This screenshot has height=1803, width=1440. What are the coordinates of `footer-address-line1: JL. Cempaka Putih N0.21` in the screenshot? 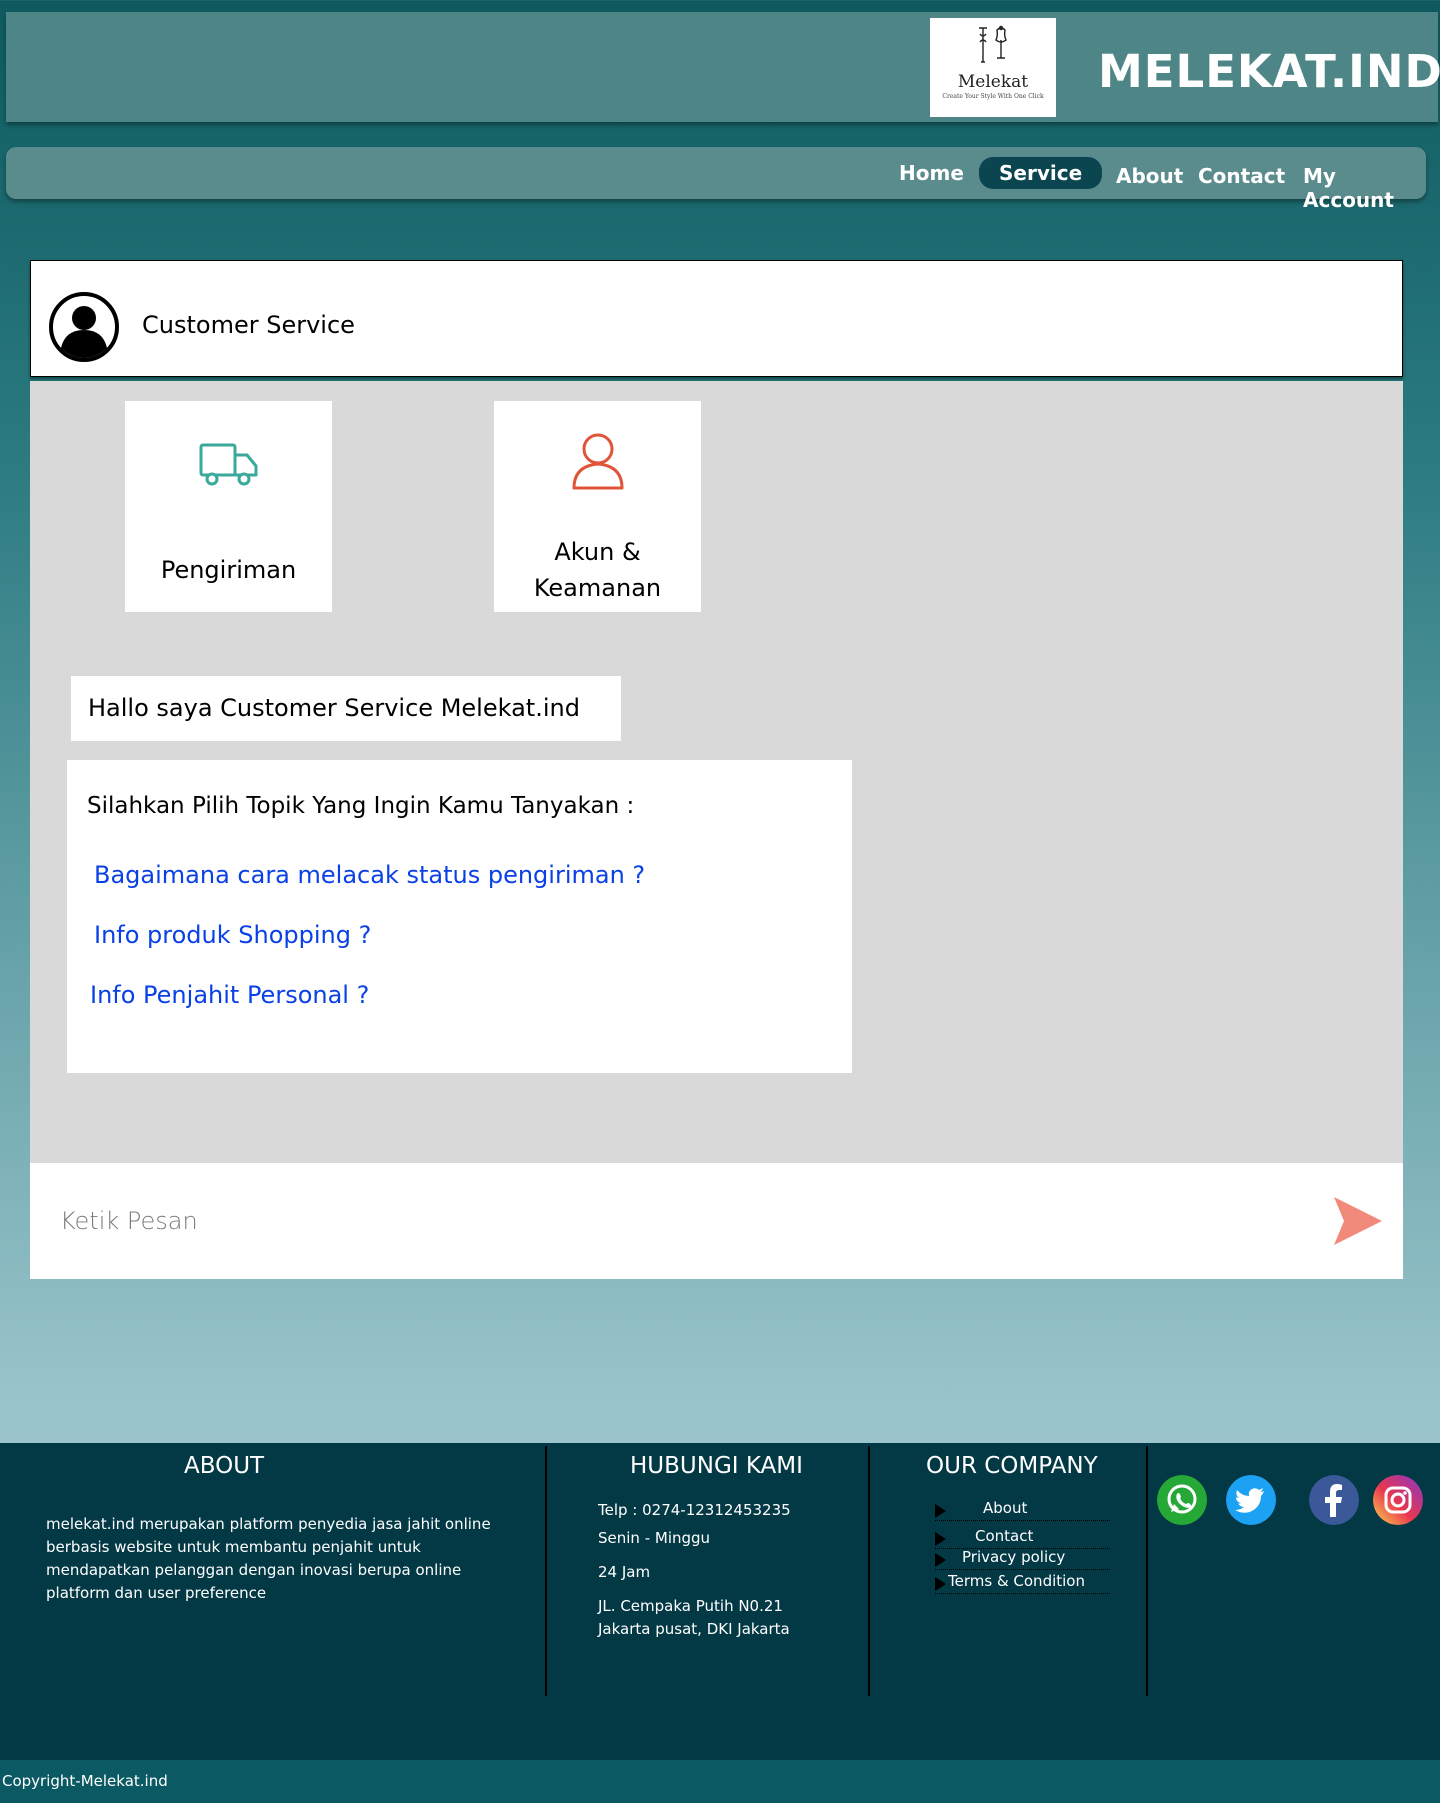 It's located at (690, 1606).